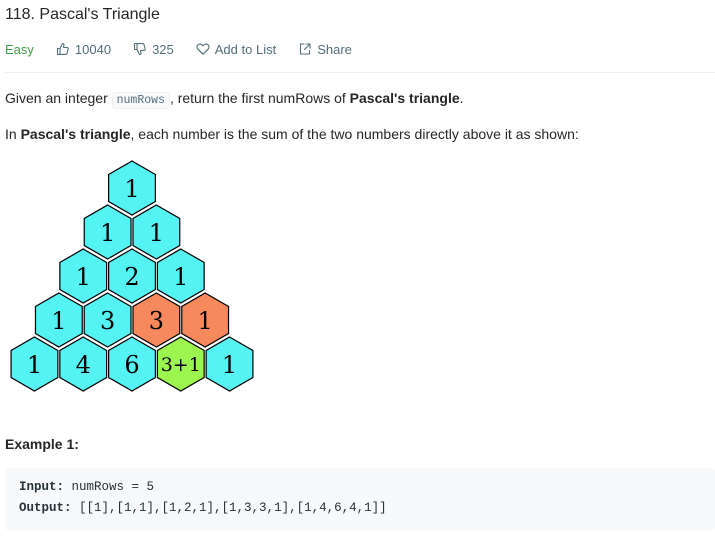  What do you see at coordinates (189, 49) in the screenshot?
I see `problem-meta-bar: Easy 10040 325 Add to List Share` at bounding box center [189, 49].